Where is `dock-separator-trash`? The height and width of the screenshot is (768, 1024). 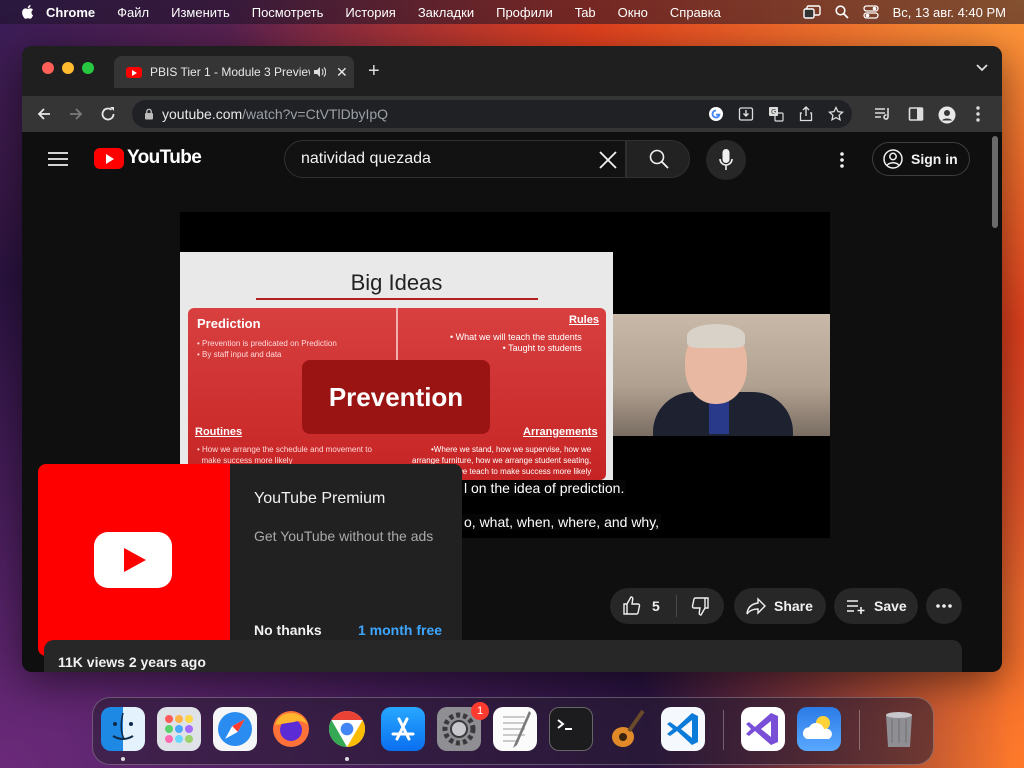 dock-separator-trash is located at coordinates (859, 730).